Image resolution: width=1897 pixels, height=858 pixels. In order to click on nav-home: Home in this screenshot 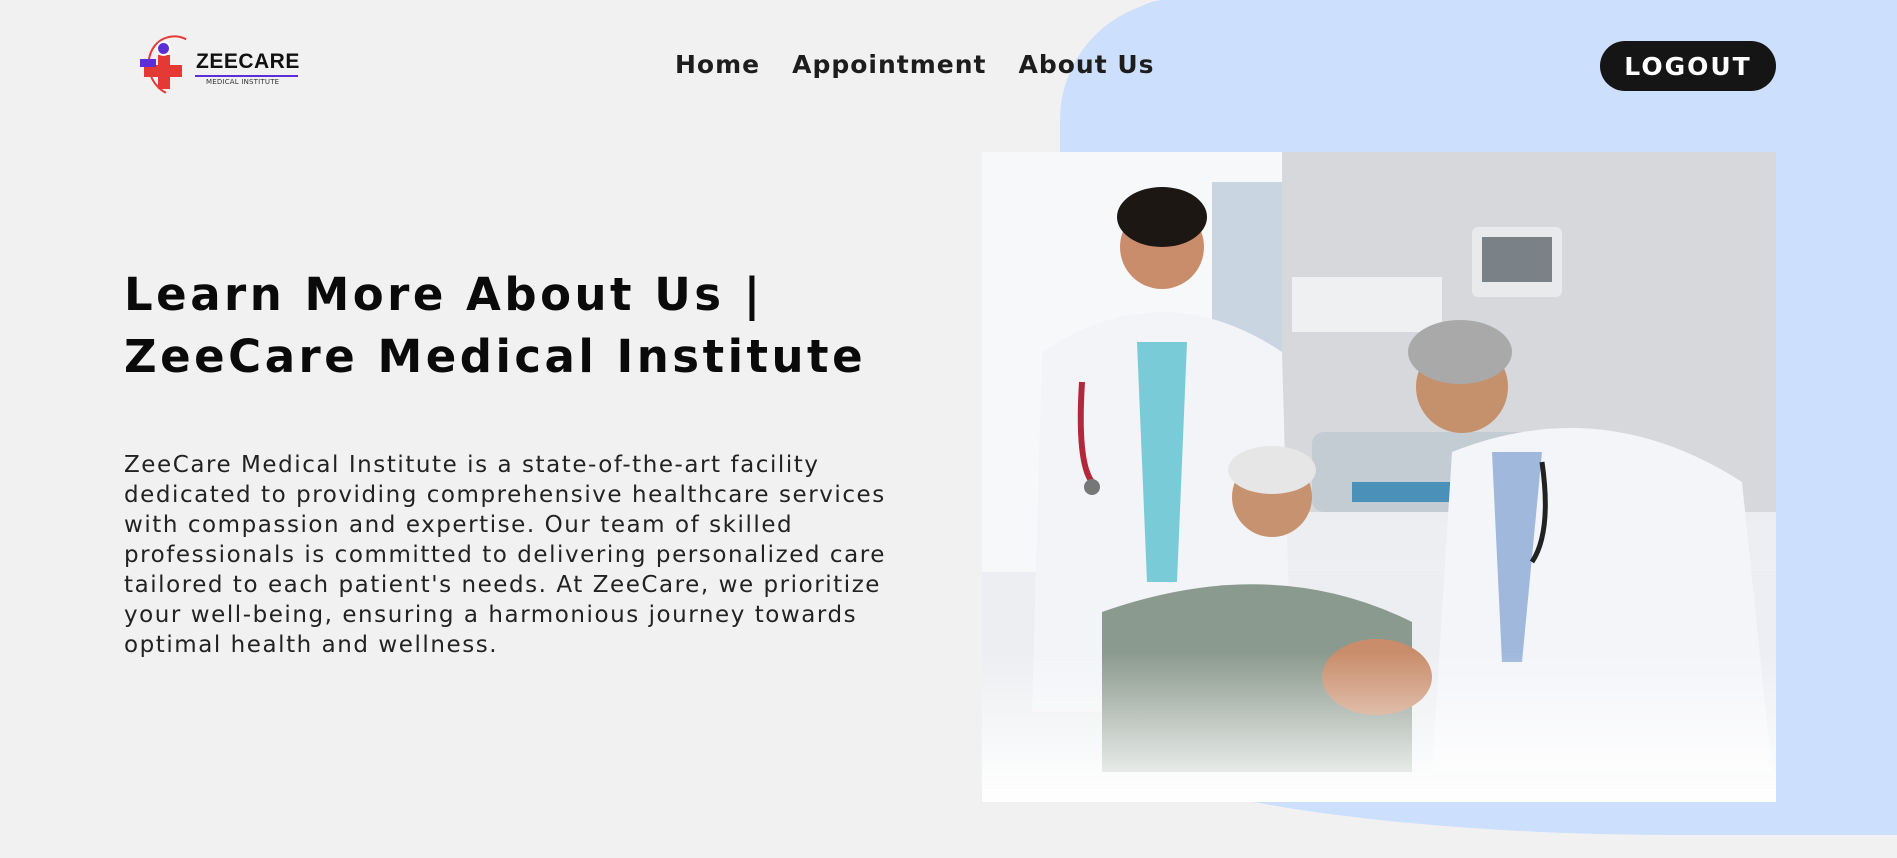, I will do `click(717, 65)`.